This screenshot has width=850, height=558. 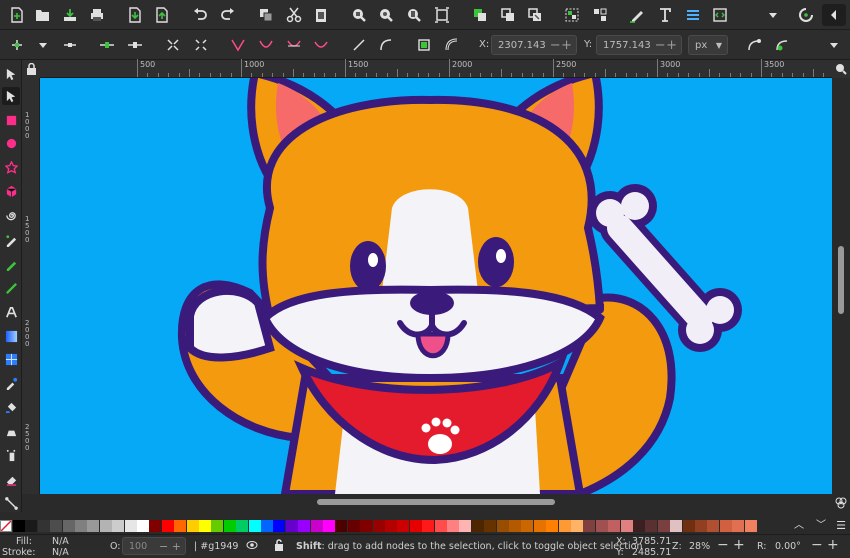 What do you see at coordinates (496, 262) in the screenshot?
I see `corgi-right-eye` at bounding box center [496, 262].